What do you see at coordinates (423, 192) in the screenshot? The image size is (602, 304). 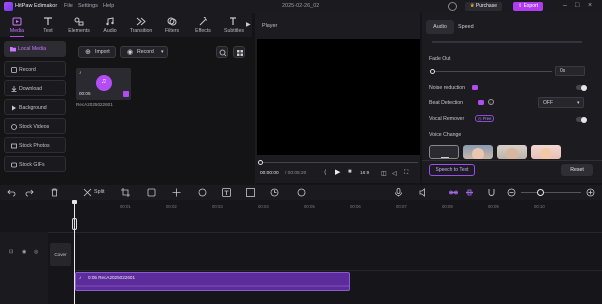 I see `voiceover-icon` at bounding box center [423, 192].